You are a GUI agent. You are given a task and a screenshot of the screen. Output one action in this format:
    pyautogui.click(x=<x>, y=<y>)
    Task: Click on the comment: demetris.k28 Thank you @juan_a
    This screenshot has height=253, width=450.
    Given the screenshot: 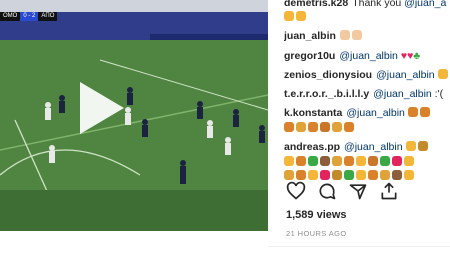 What is the action you would take?
    pyautogui.click(x=365, y=5)
    